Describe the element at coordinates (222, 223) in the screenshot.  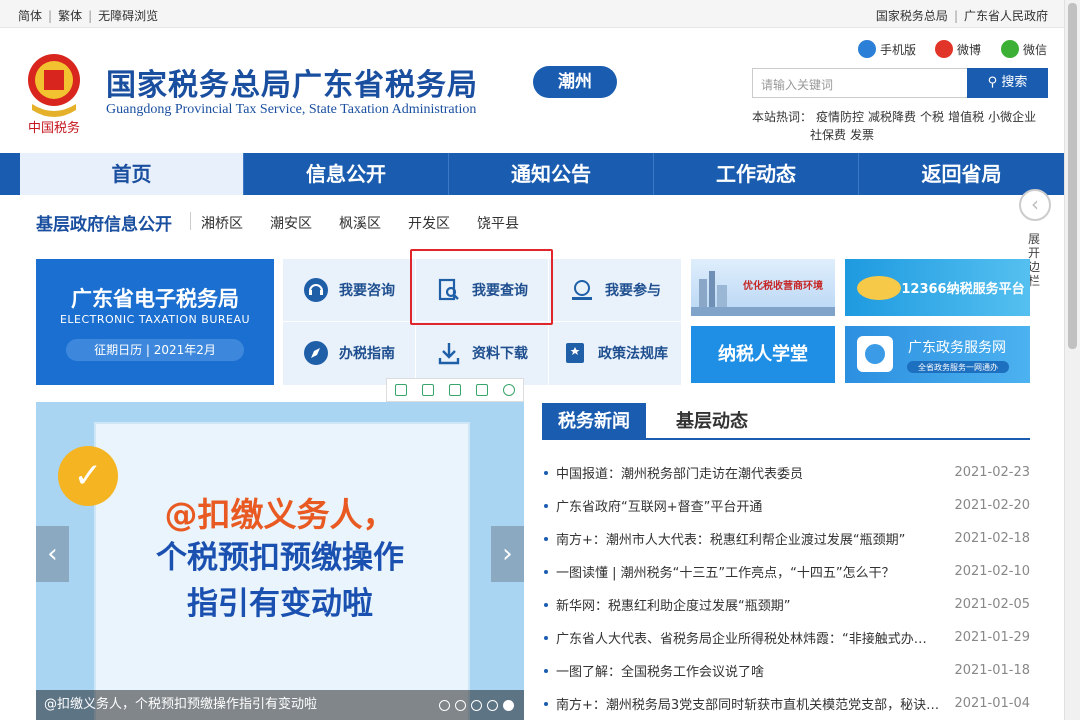
I see `district-link-xiangqiao: 湘桥区` at that location.